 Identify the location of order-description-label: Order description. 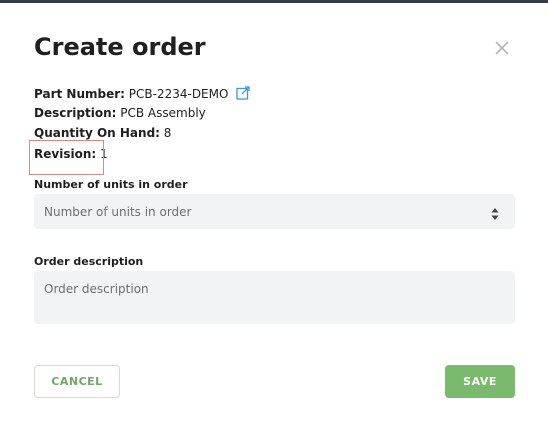
(89, 261).